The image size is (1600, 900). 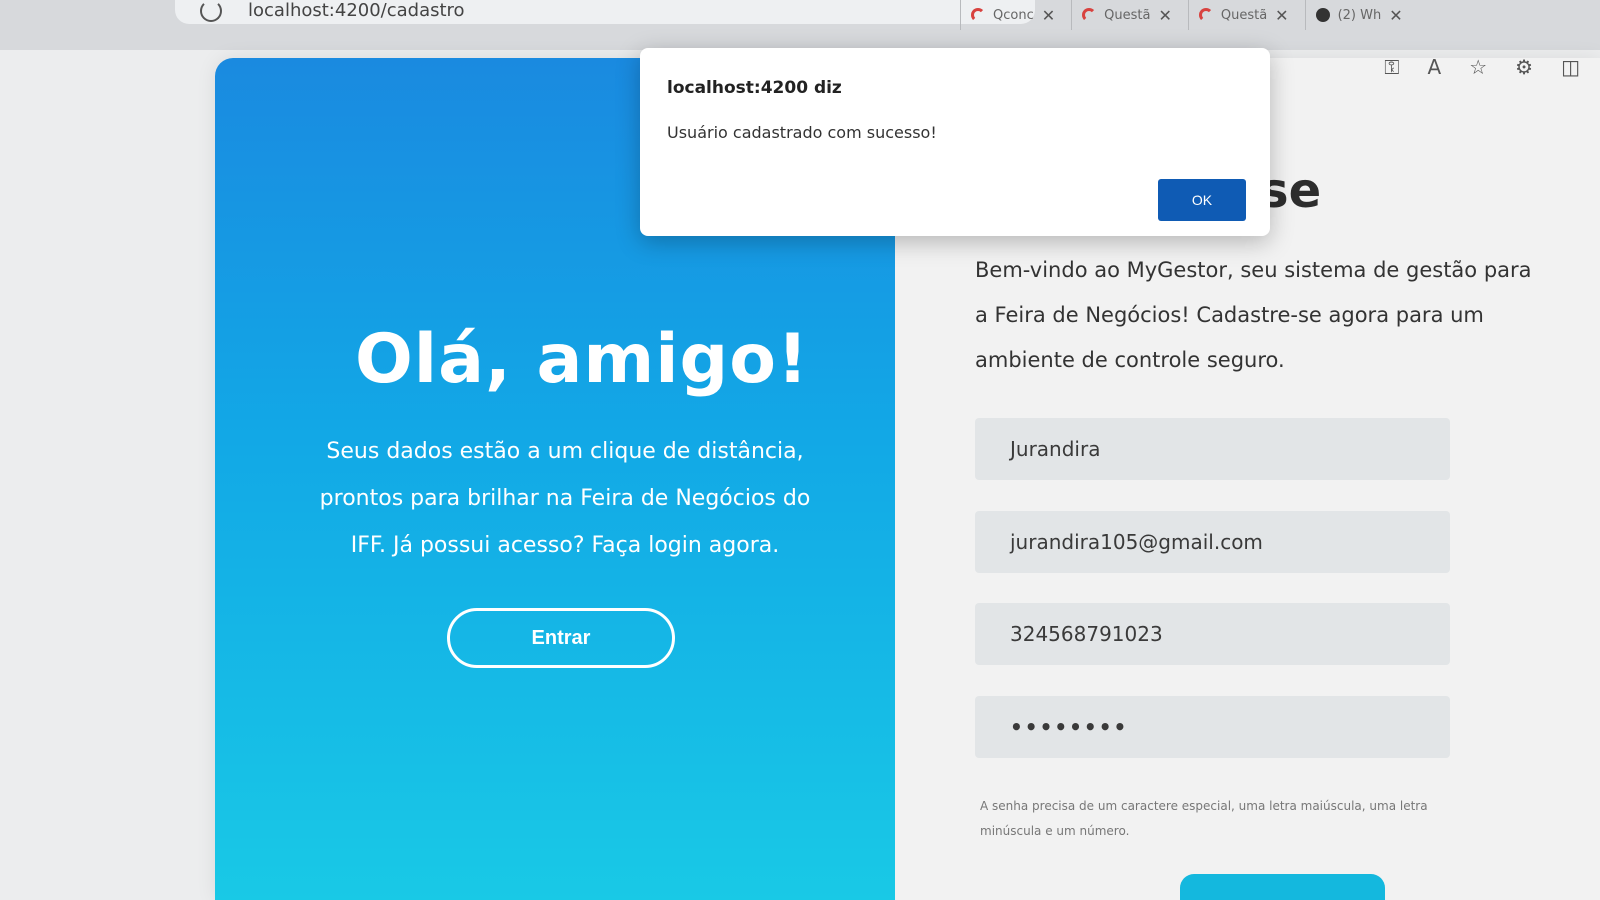 I want to click on whatsapp-icon, so click(x=1322, y=15).